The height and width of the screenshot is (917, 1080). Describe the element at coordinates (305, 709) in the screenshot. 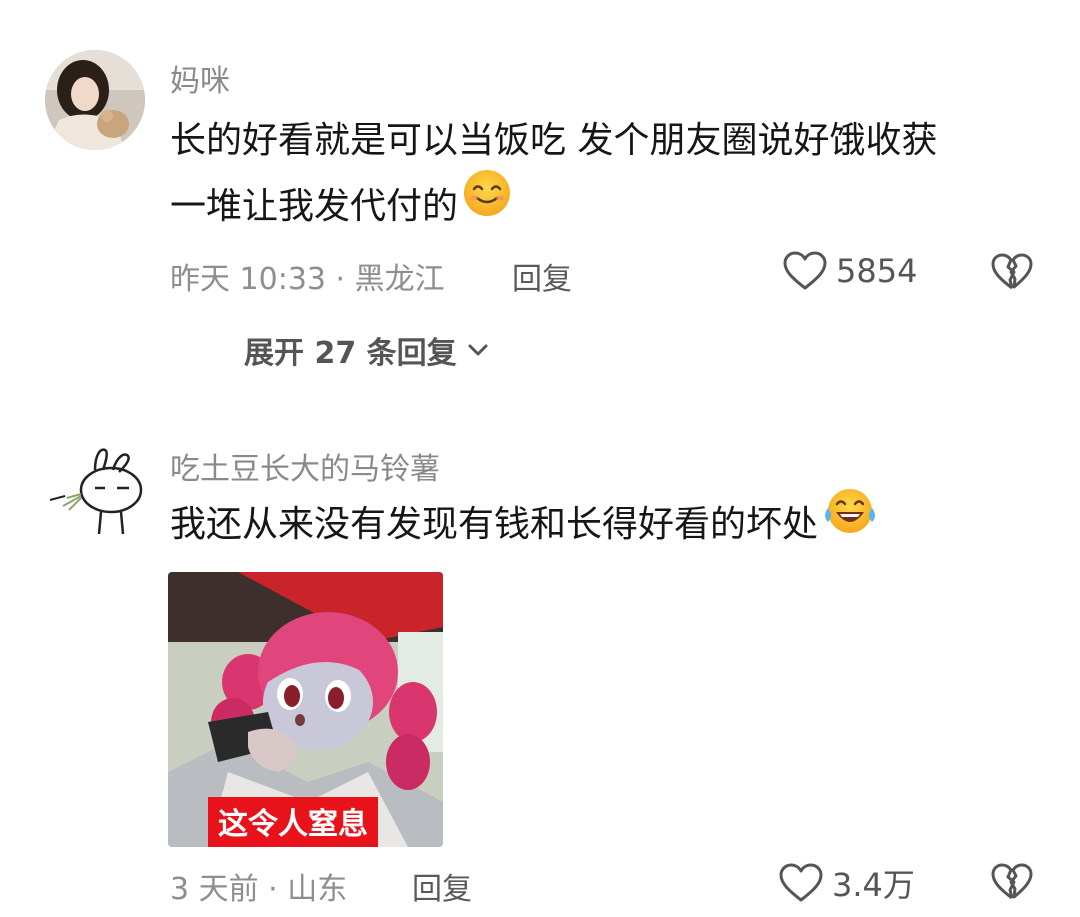

I see `sticker-image: 这令人窒息` at that location.